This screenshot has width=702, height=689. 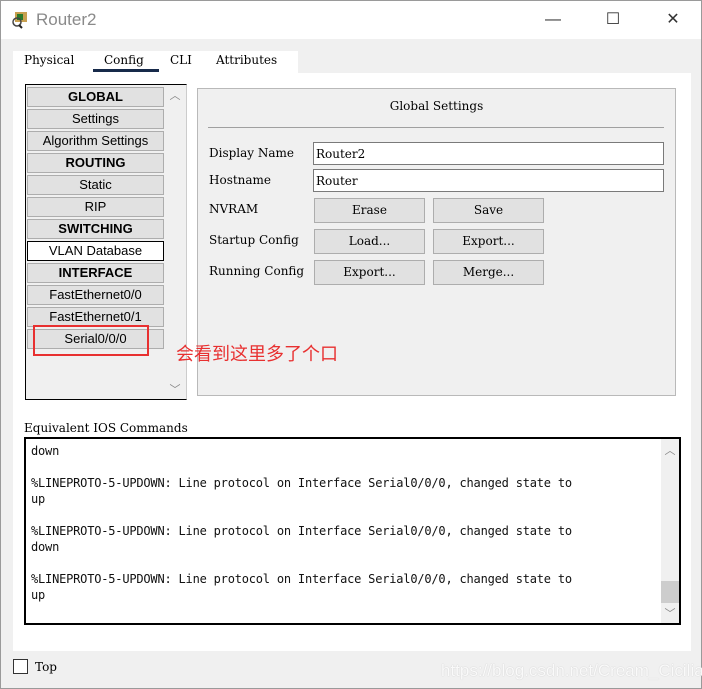 I want to click on scroll-thumb, so click(x=670, y=592).